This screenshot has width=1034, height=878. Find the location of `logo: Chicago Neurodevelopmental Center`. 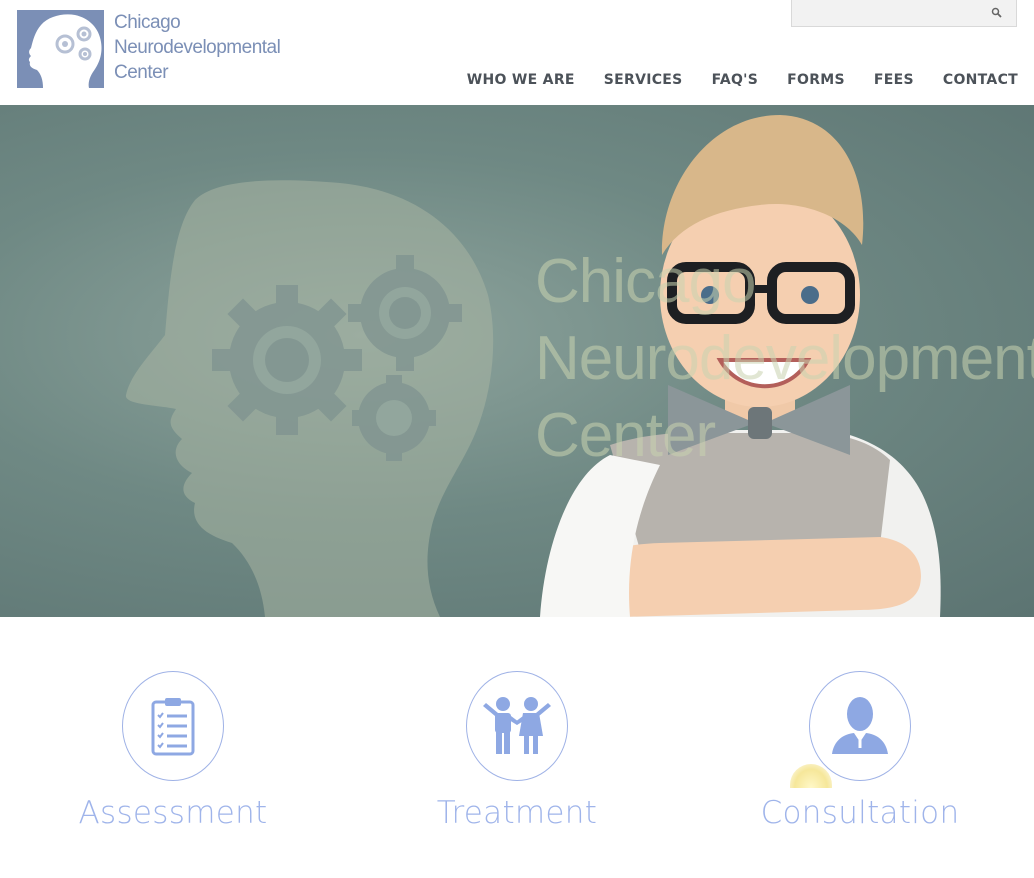

logo: Chicago Neurodevelopmental Center is located at coordinates (149, 50).